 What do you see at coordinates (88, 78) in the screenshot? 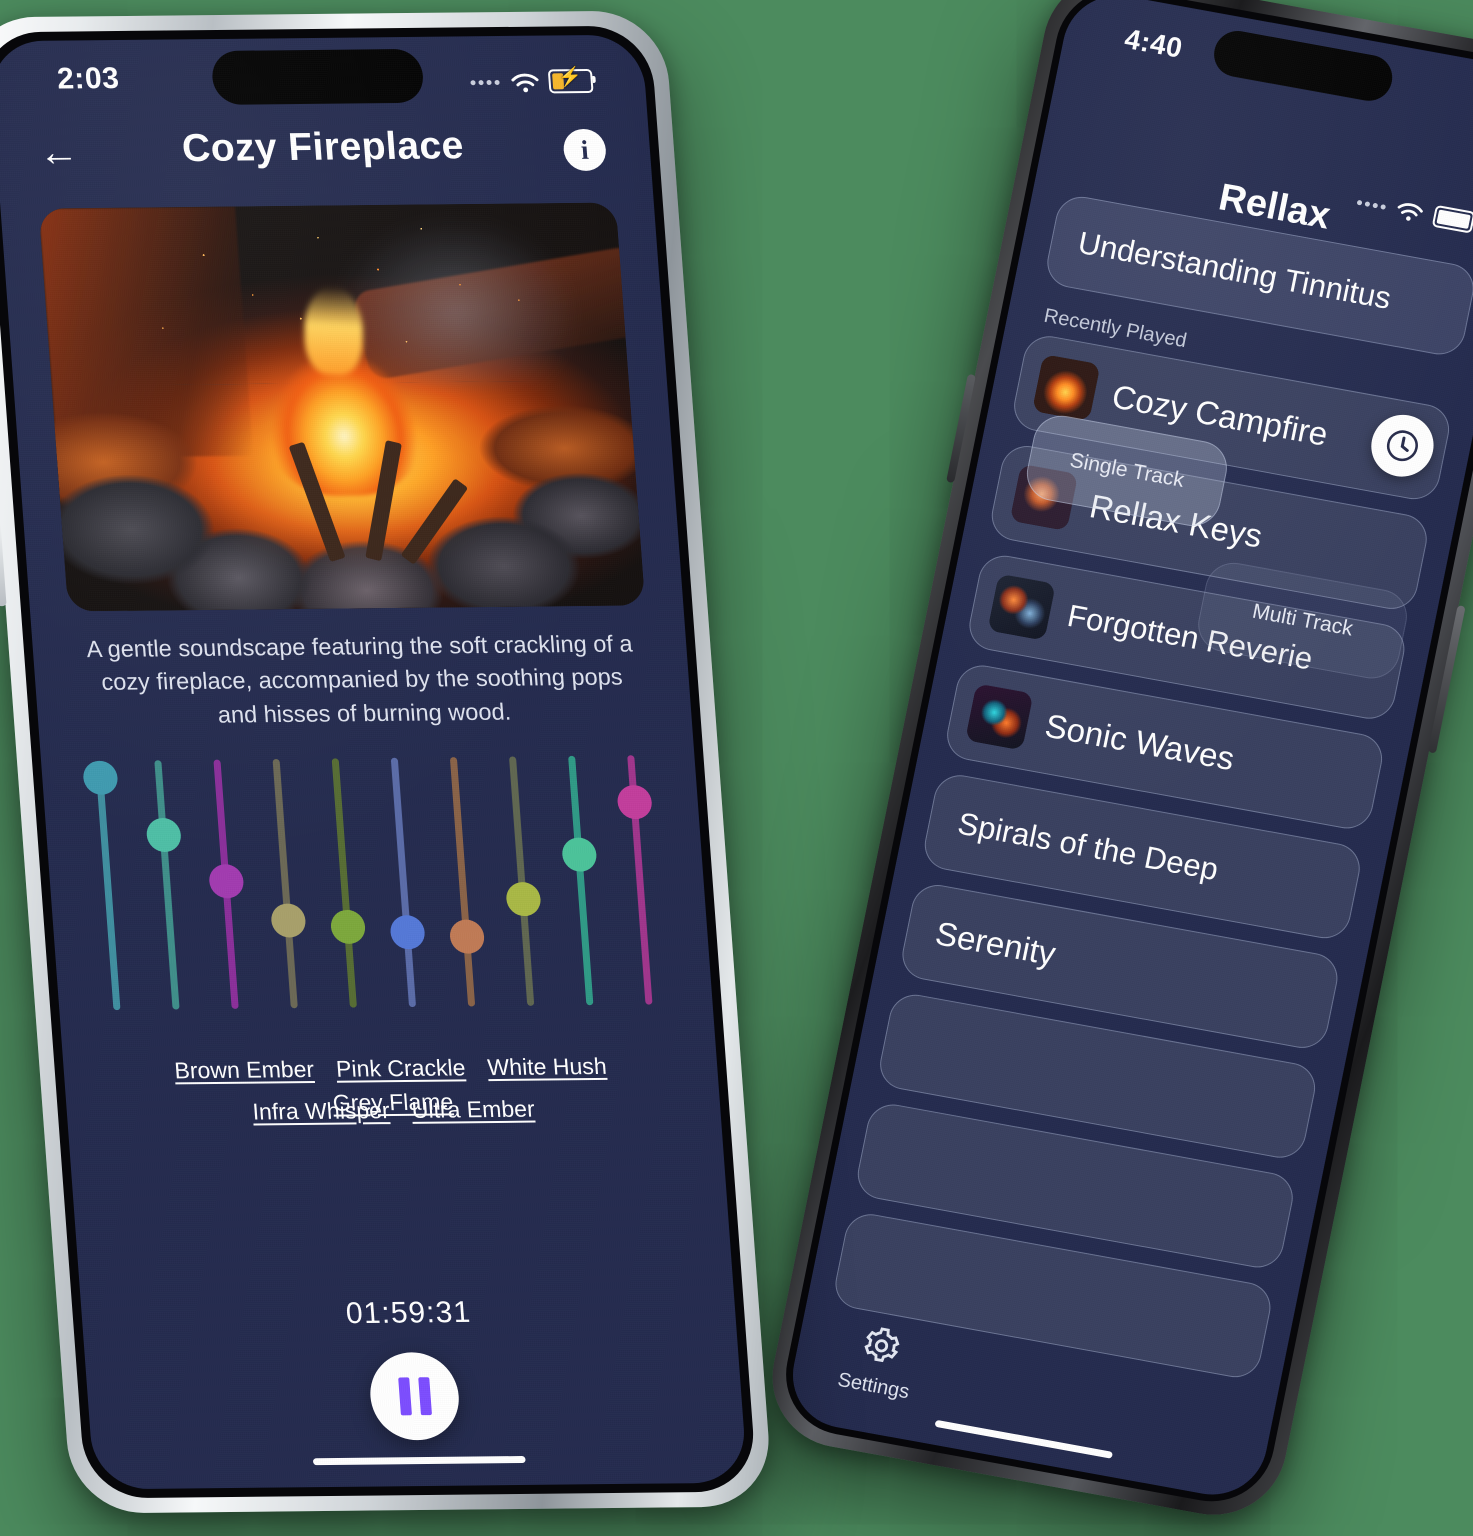
I see `left-status-time: 2:03` at bounding box center [88, 78].